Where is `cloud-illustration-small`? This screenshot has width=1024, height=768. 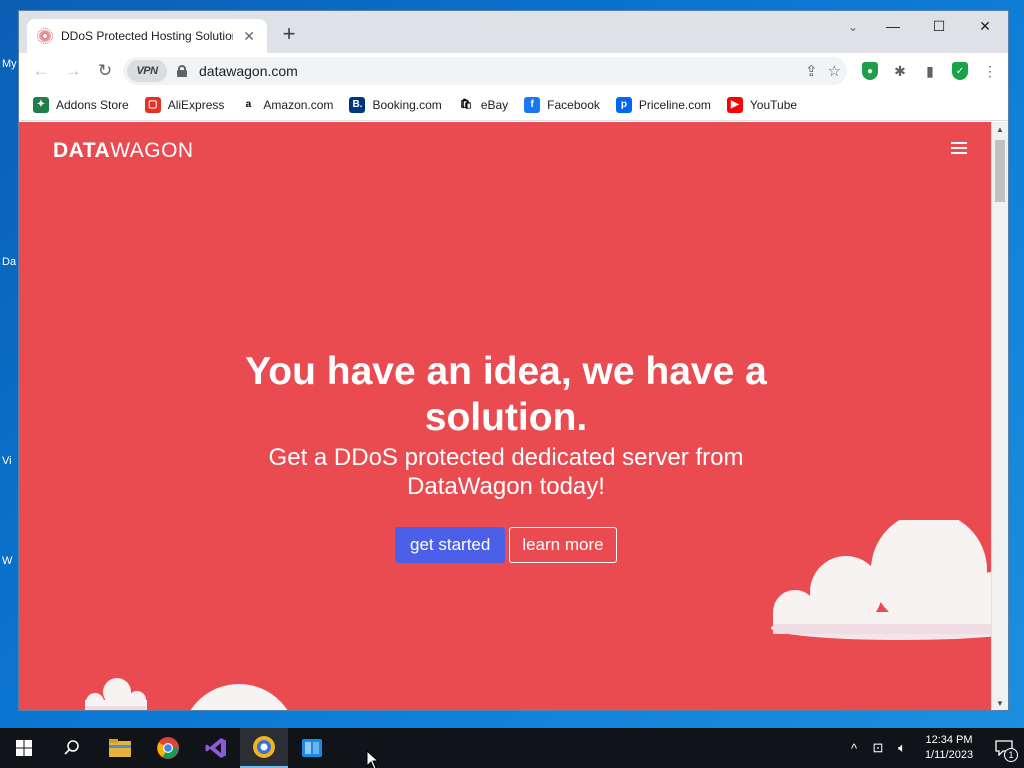
cloud-illustration-small is located at coordinates (116, 694).